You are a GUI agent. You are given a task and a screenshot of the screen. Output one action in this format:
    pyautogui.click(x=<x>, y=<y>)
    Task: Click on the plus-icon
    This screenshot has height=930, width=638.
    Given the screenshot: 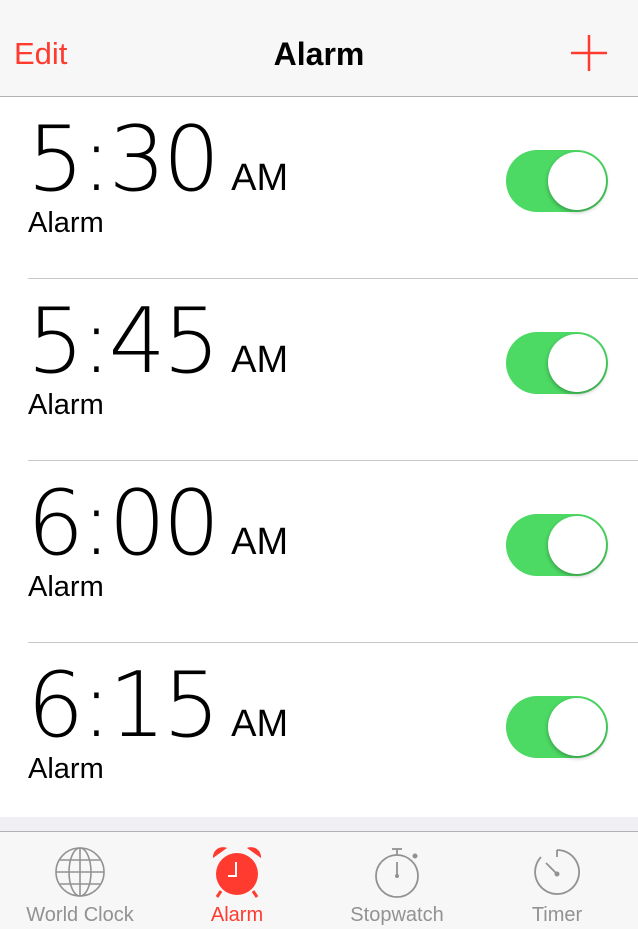 What is the action you would take?
    pyautogui.click(x=589, y=53)
    